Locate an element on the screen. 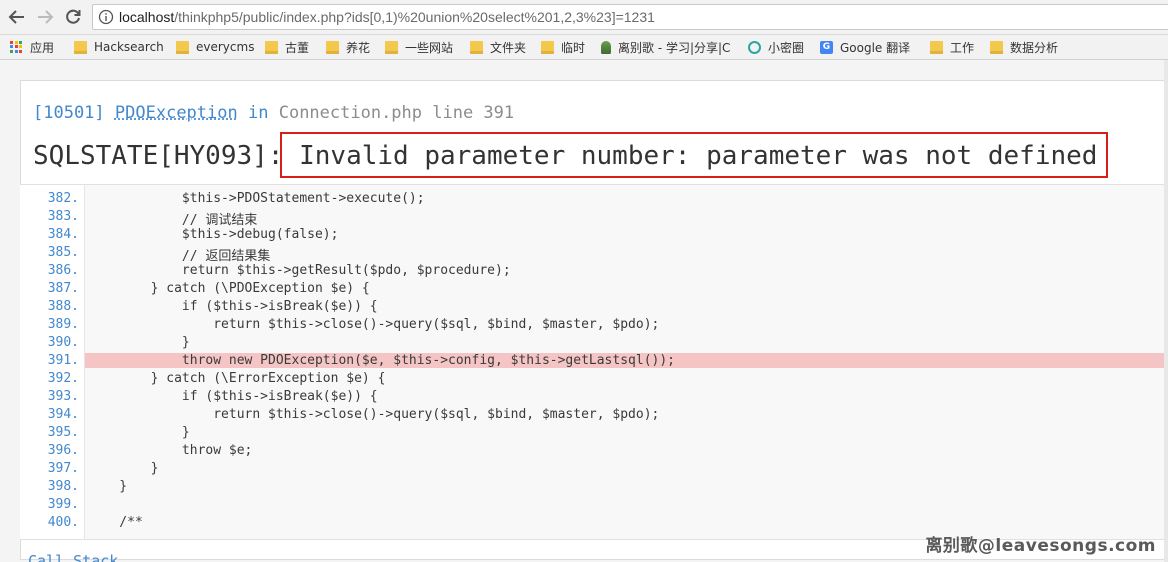 The image size is (1168, 562). bookmark-temp: 临时 is located at coordinates (563, 47).